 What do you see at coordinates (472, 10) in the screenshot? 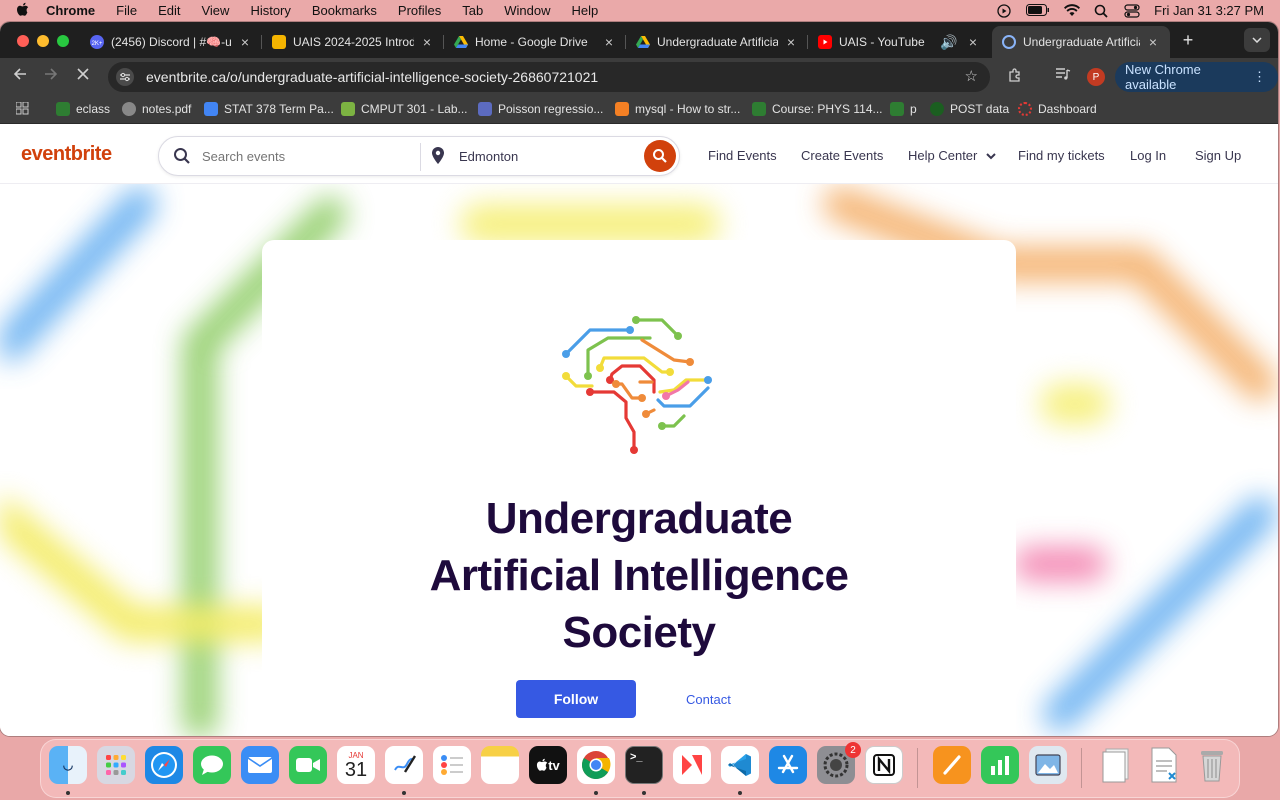
I see `menu-tab: Tab` at bounding box center [472, 10].